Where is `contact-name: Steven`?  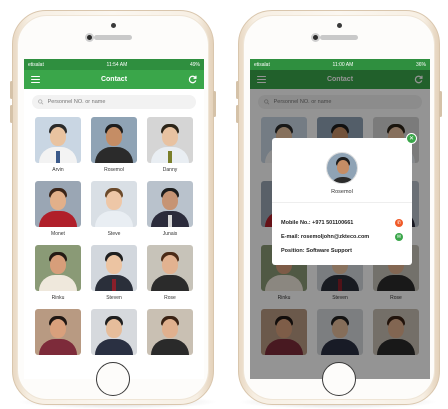 contact-name: Steven is located at coordinates (114, 298).